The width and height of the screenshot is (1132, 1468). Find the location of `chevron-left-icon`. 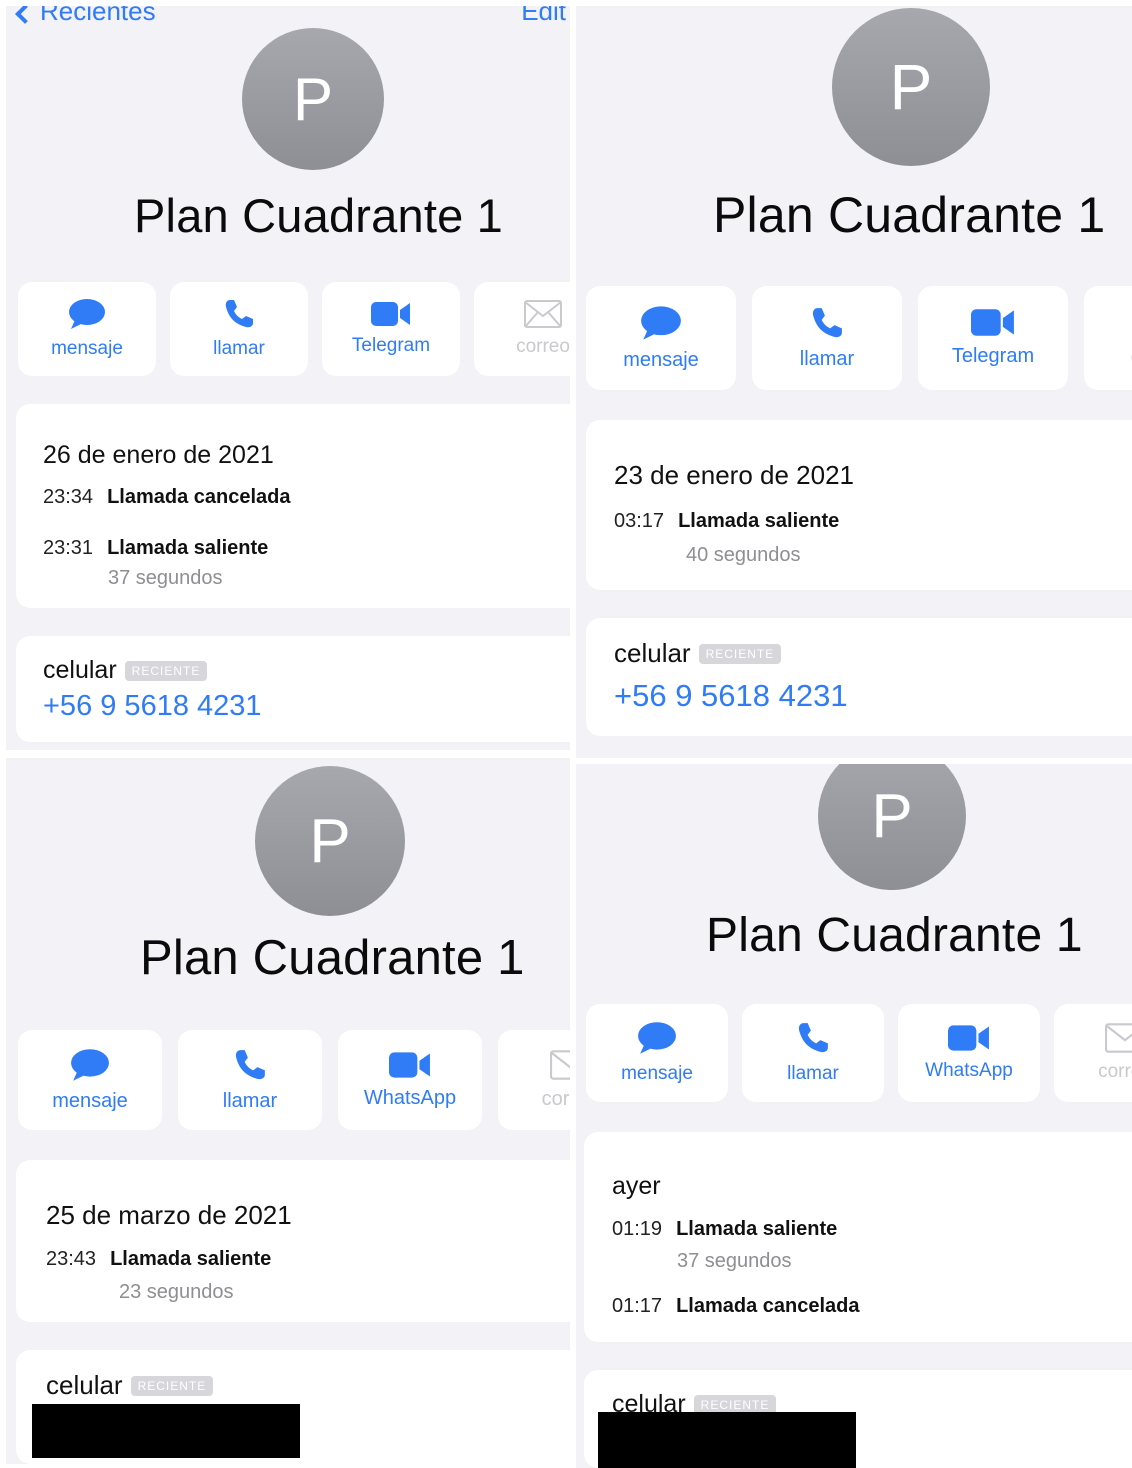

chevron-left-icon is located at coordinates (25, 15).